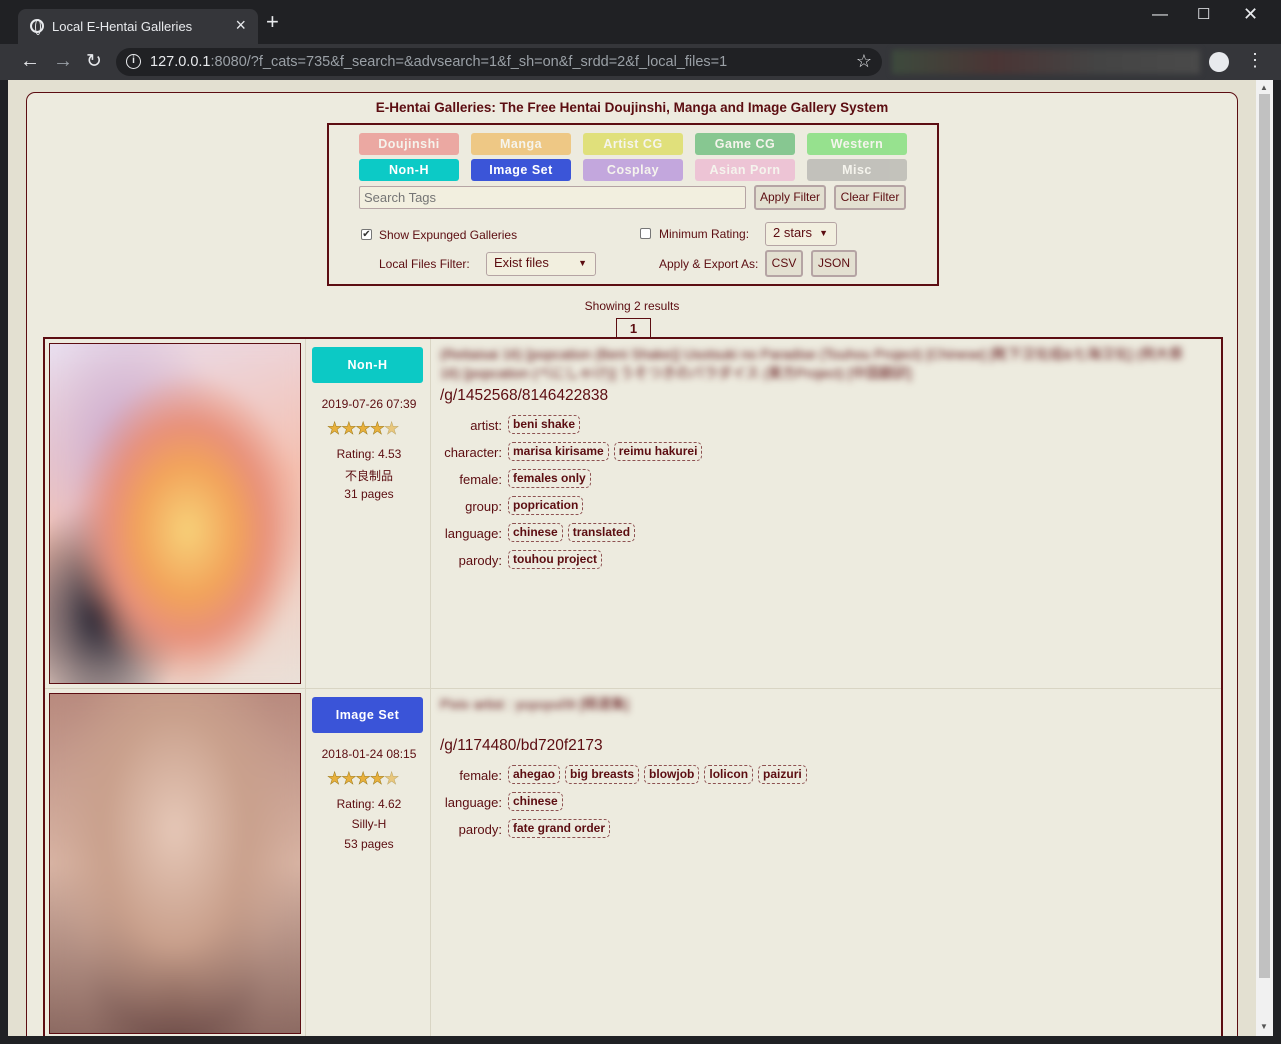  What do you see at coordinates (521, 746) in the screenshot?
I see `gallery-link: /g/1174480/bd720f2173` at bounding box center [521, 746].